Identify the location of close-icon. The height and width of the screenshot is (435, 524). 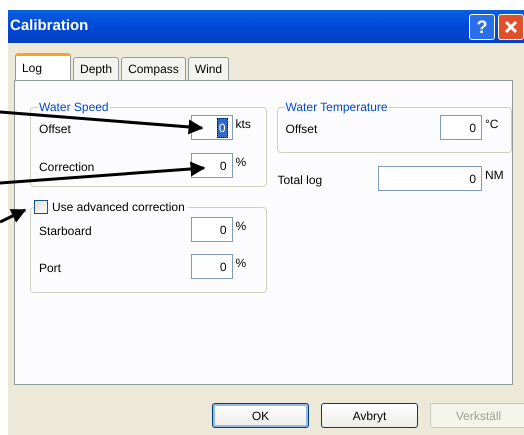
(511, 27).